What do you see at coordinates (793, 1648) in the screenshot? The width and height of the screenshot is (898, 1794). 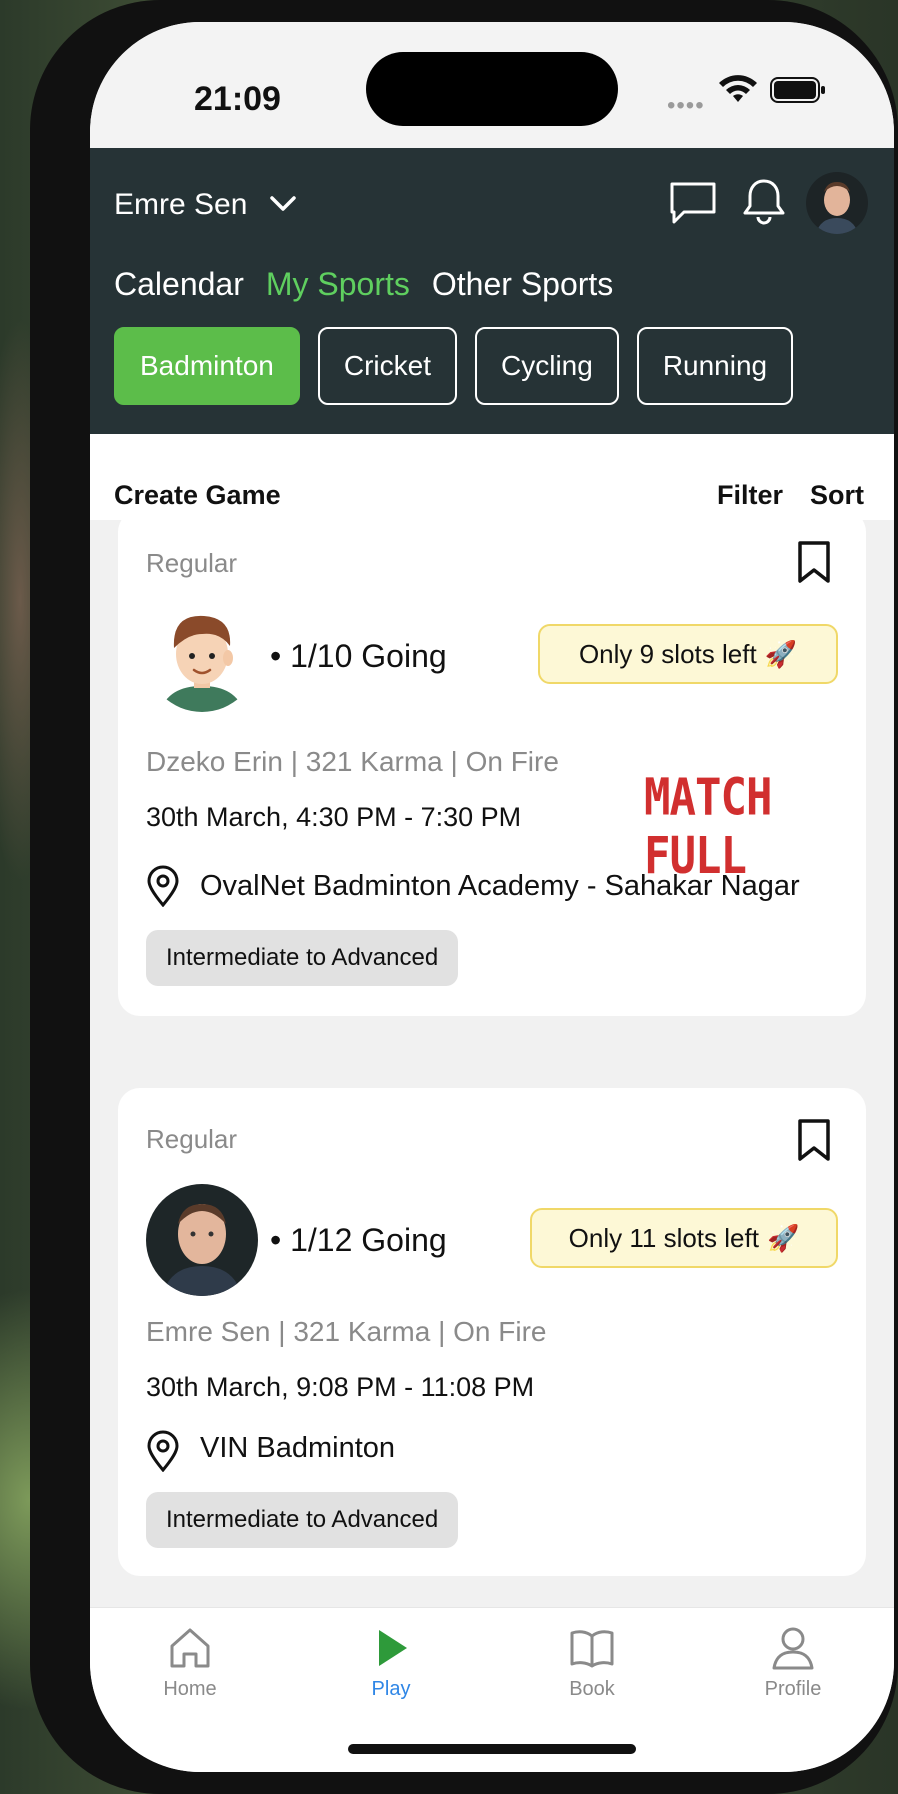 I see `profile-icon` at bounding box center [793, 1648].